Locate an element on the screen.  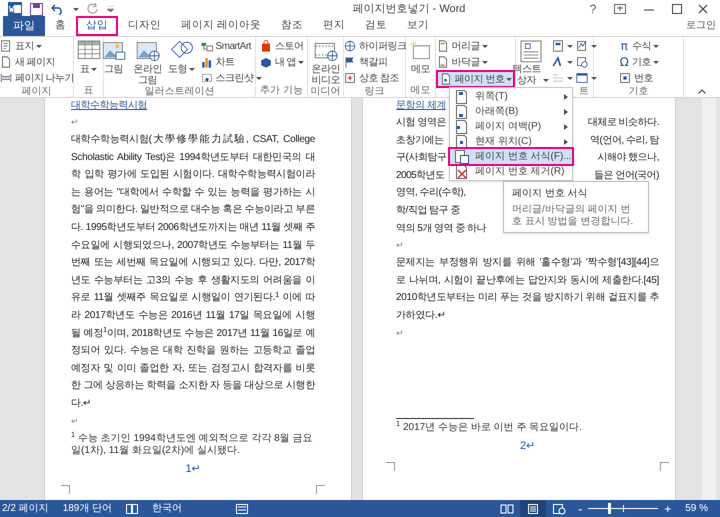
ribbon-tab: 검토 is located at coordinates (375, 26).